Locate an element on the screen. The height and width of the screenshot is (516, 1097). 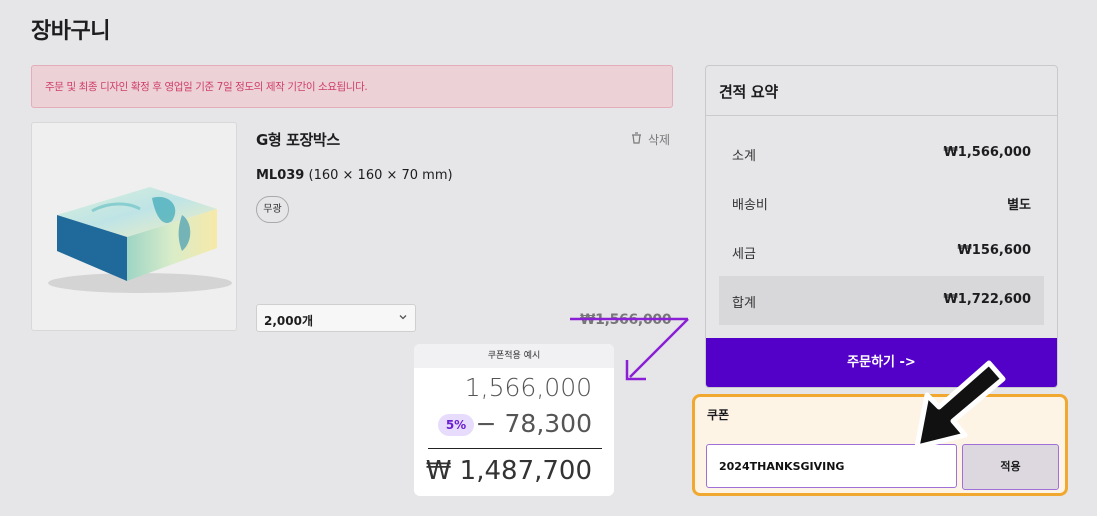
summary-title: 견적 요약 is located at coordinates (881, 91).